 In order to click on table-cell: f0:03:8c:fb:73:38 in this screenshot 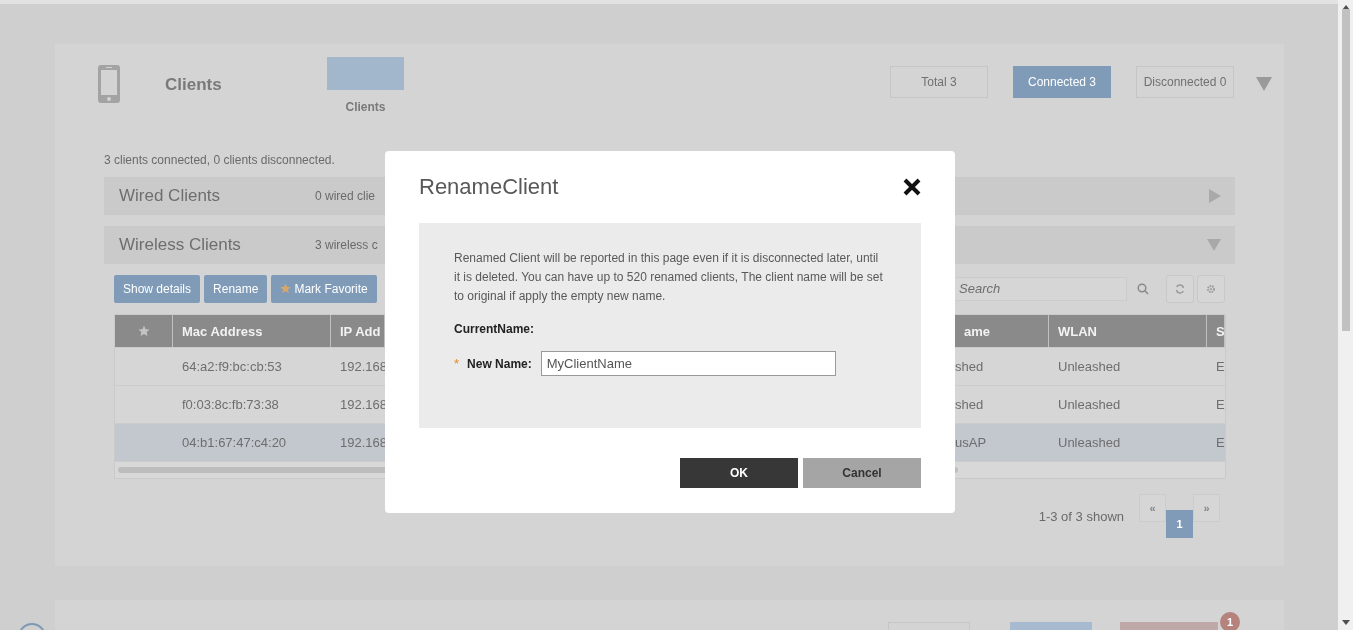, I will do `click(230, 404)`.